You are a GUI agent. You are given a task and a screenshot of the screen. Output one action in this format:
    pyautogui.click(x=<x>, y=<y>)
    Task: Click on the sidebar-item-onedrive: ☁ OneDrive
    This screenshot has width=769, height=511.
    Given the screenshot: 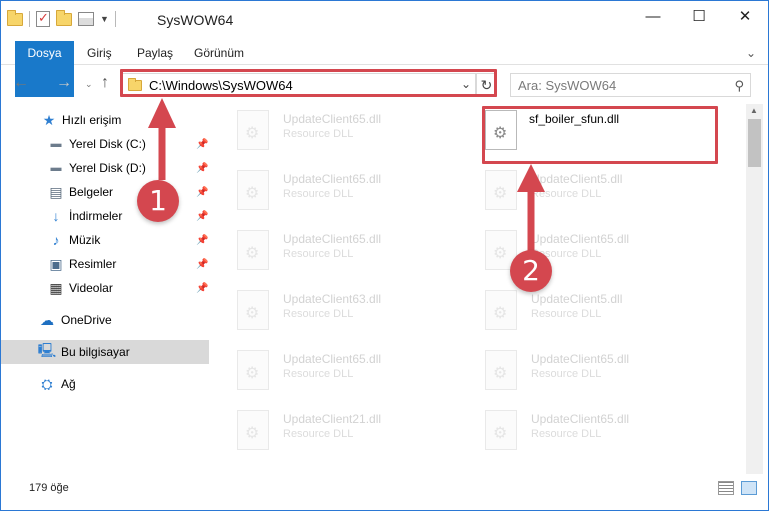 What is the action you would take?
    pyautogui.click(x=105, y=320)
    